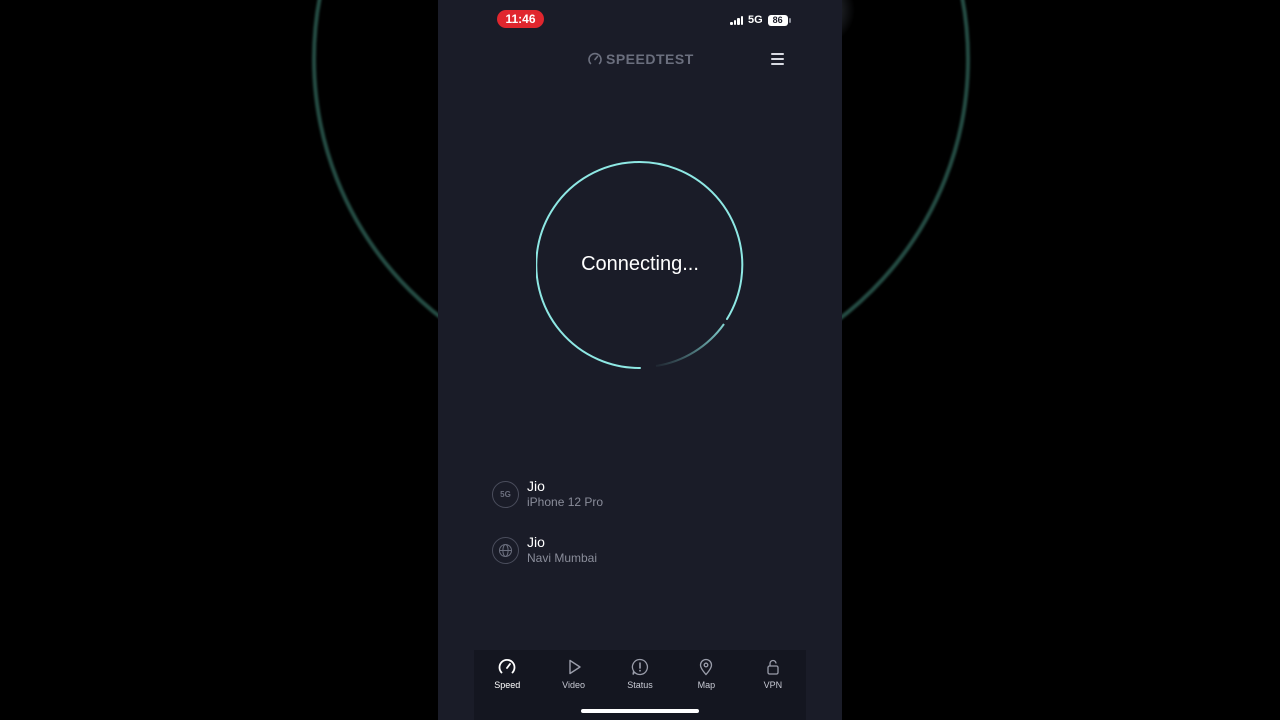  What do you see at coordinates (505, 550) in the screenshot?
I see `globe-icon` at bounding box center [505, 550].